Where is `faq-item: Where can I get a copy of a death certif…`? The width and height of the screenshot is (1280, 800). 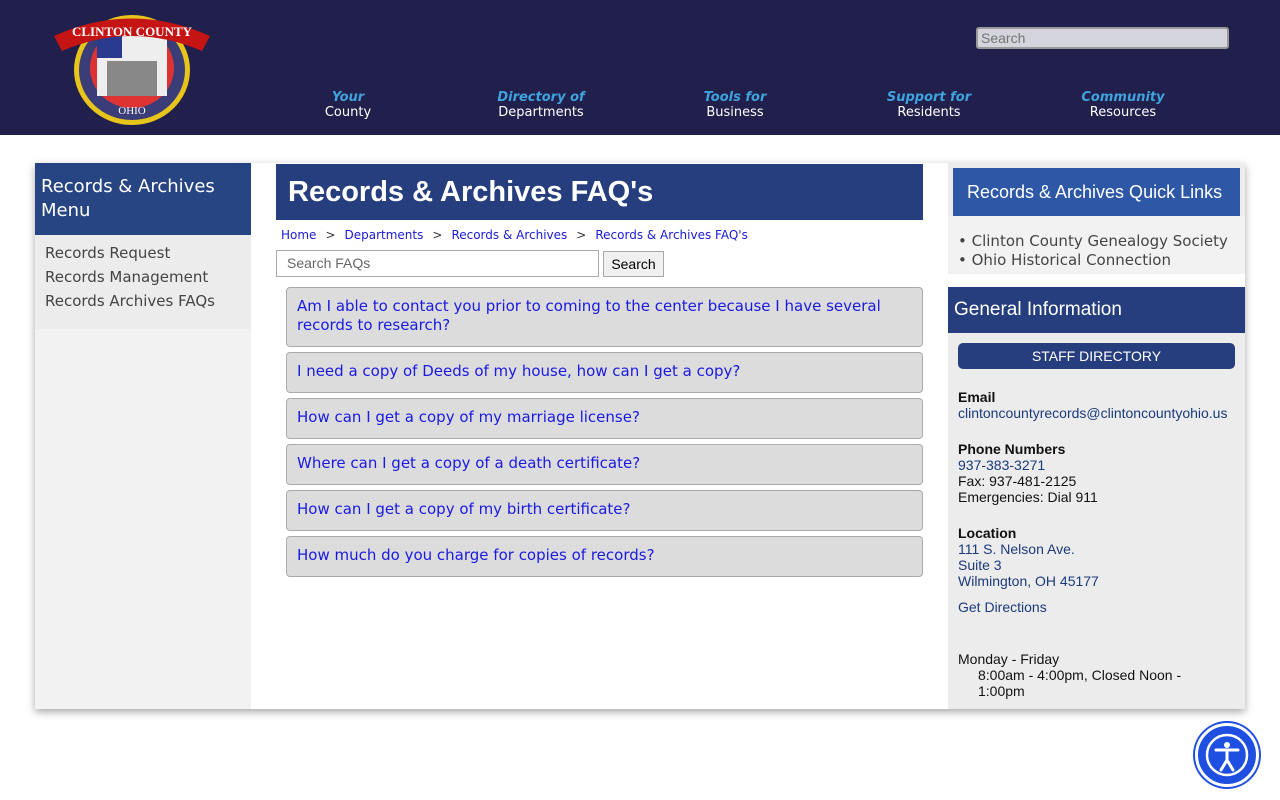
faq-item: Where can I get a copy of a death certif… is located at coordinates (604, 464).